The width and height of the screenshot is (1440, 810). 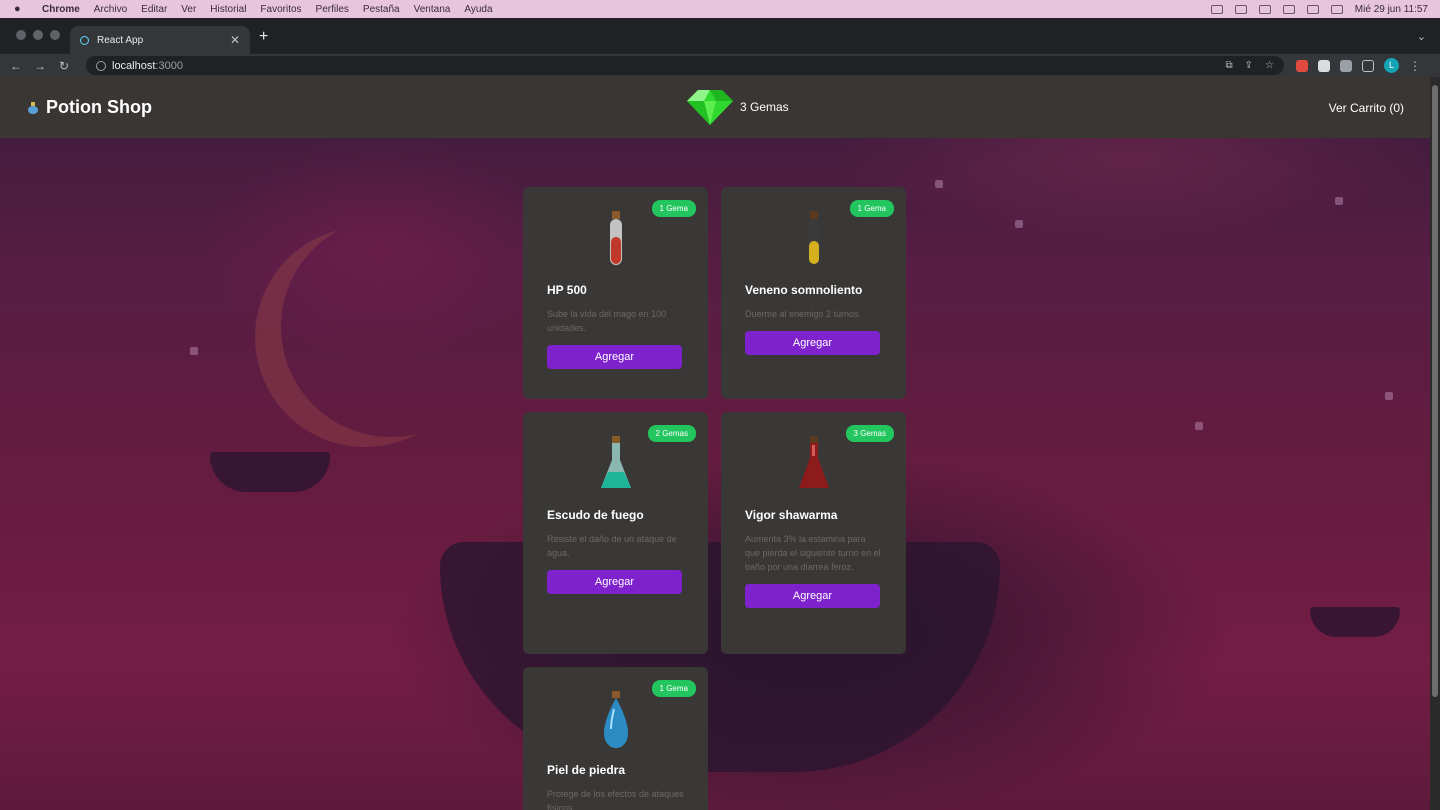 I want to click on product-name: Vigor shawarma, so click(x=791, y=515).